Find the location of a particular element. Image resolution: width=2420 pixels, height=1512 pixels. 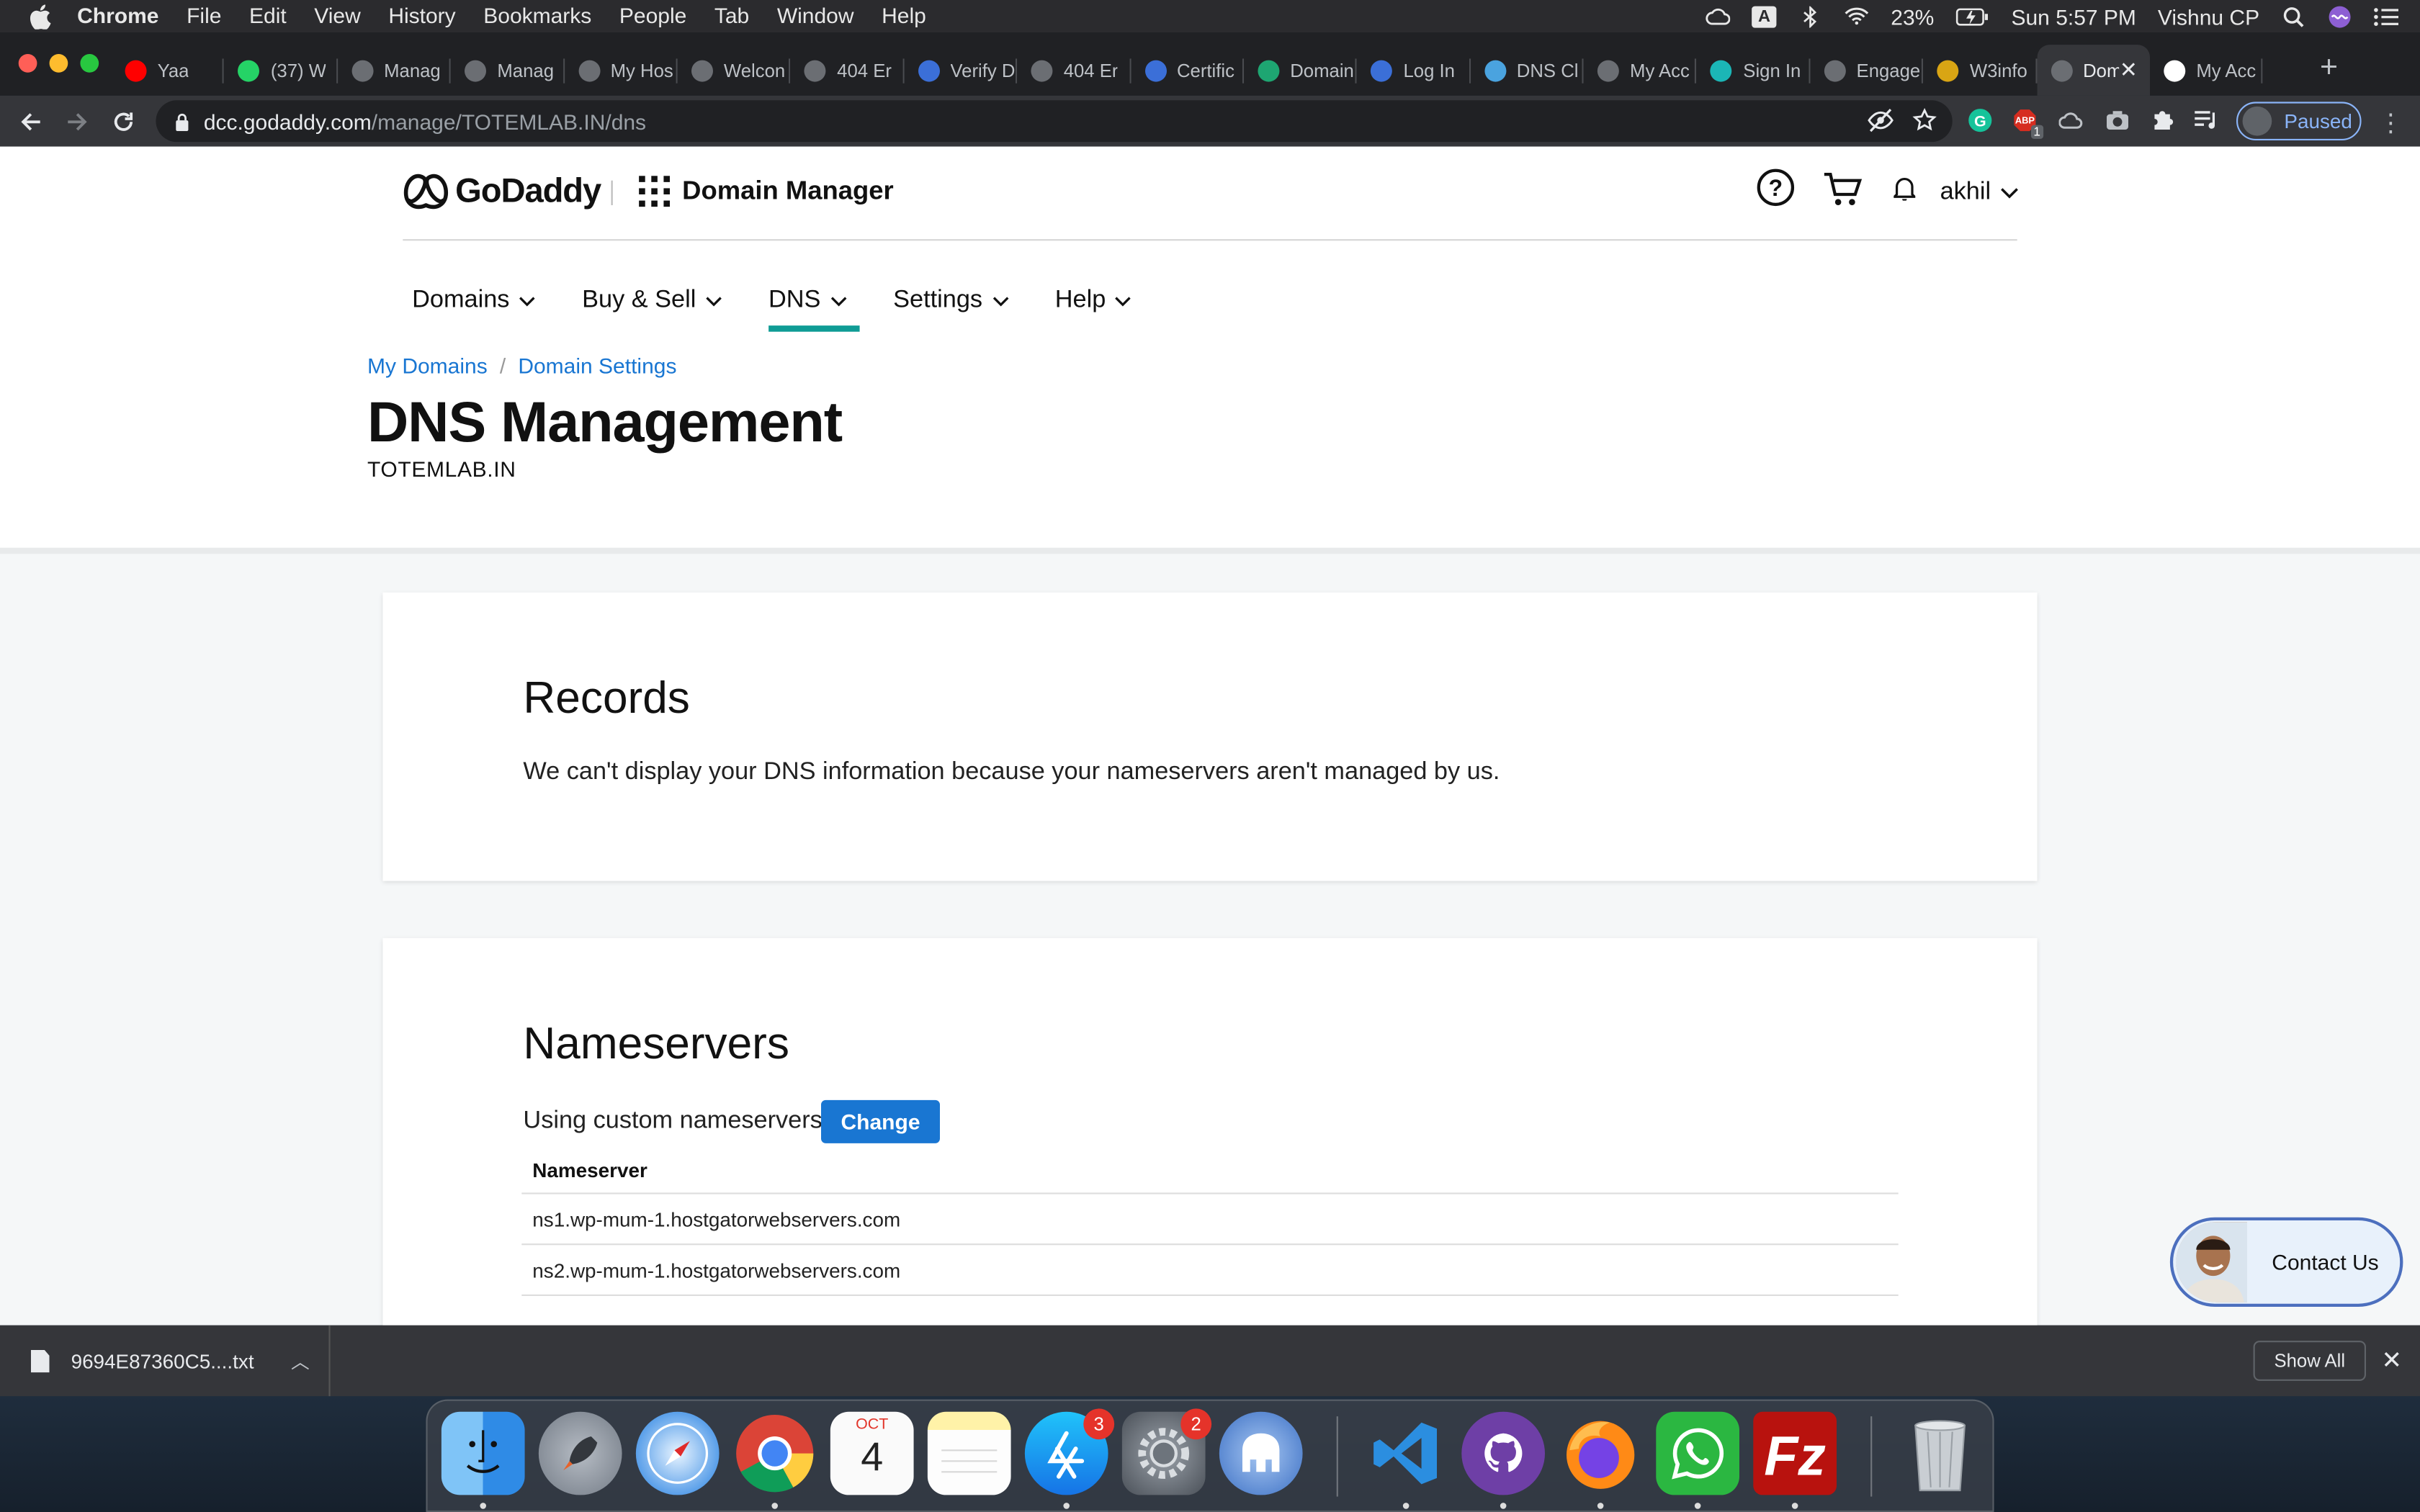

trash-icon is located at coordinates (1941, 1453).